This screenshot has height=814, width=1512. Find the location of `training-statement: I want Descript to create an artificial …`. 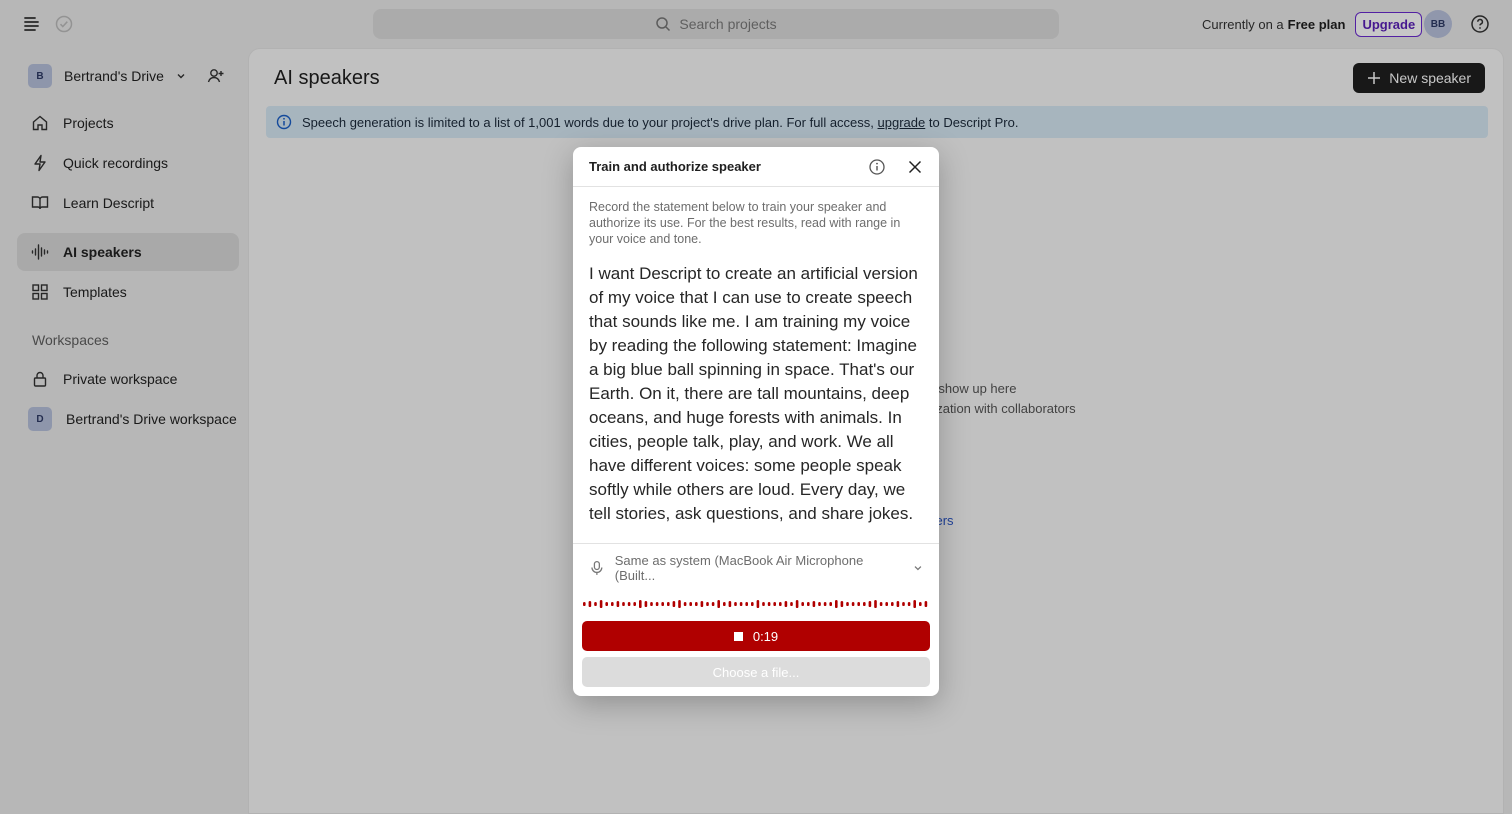

training-statement: I want Descript to create an artificial … is located at coordinates (753, 393).